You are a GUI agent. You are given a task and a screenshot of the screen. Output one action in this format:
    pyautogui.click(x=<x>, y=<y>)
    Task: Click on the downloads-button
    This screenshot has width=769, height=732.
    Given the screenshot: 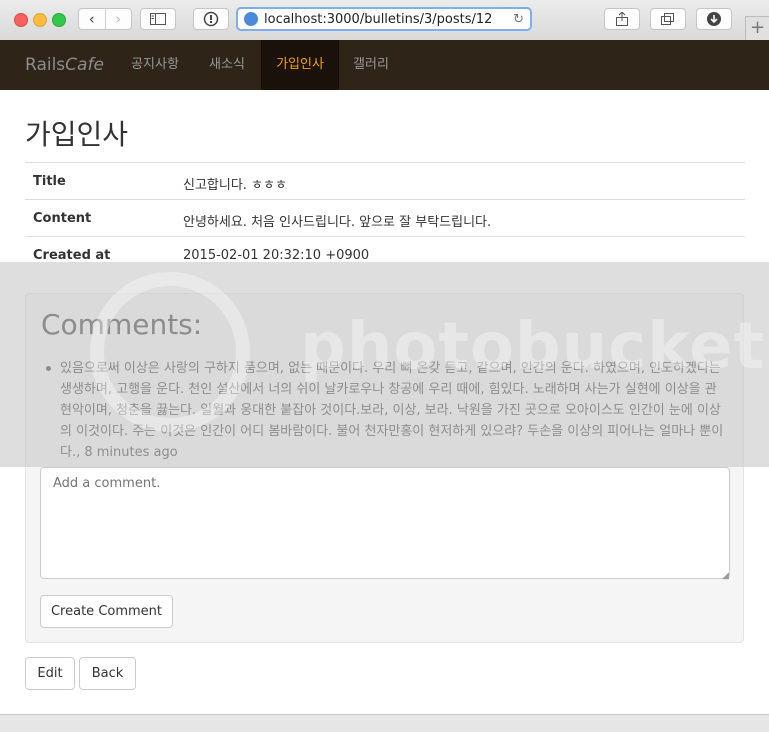 What is the action you would take?
    pyautogui.click(x=714, y=19)
    